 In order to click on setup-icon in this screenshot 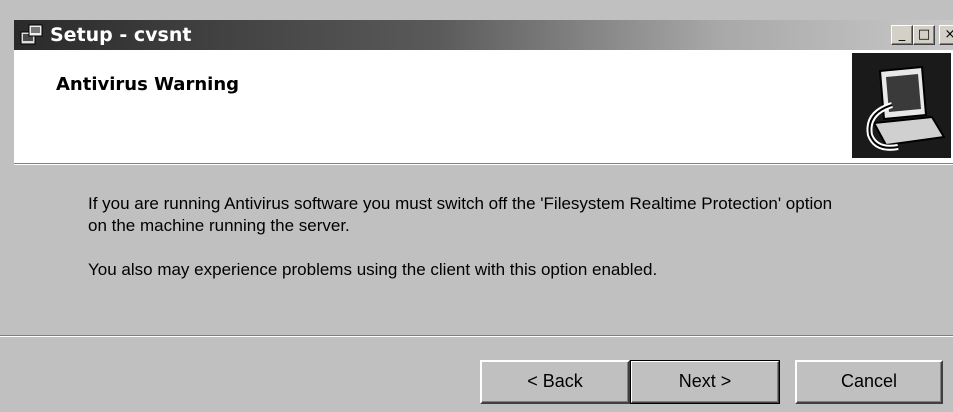, I will do `click(31, 34)`.